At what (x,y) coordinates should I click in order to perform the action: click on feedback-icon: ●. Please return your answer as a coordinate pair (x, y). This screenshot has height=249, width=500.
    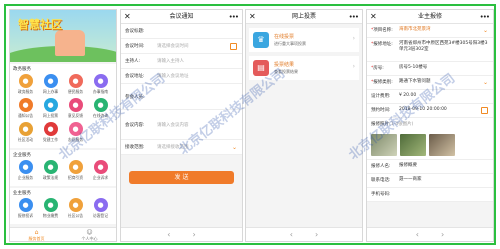
    Looking at the image, I should click on (75, 105).